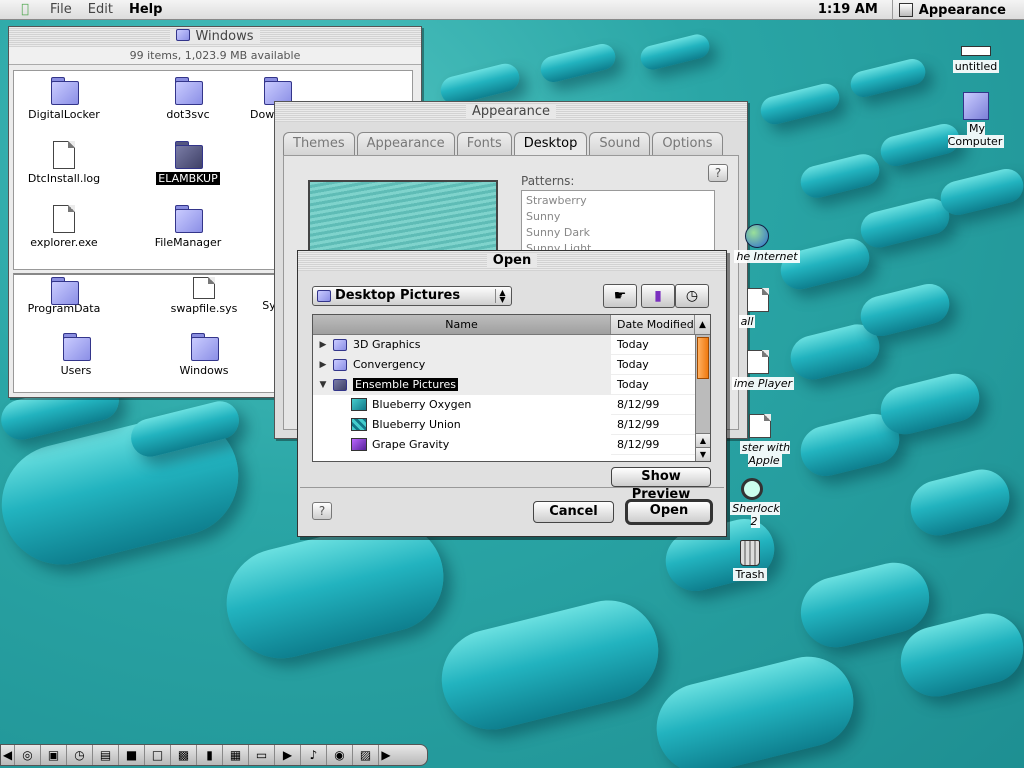 The height and width of the screenshot is (768, 1024). What do you see at coordinates (905, 10) in the screenshot?
I see `appearance-app-icon` at bounding box center [905, 10].